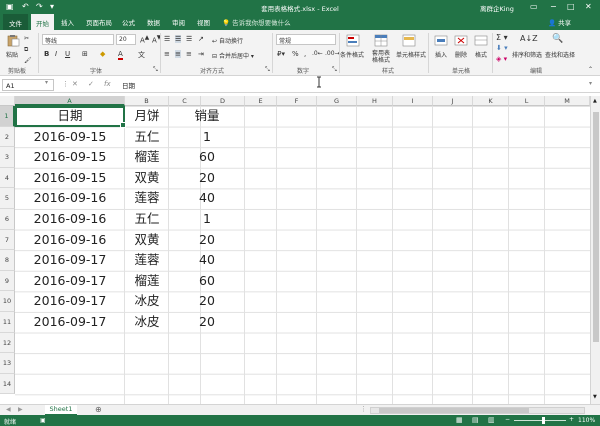 This screenshot has width=600, height=426. What do you see at coordinates (534, 6) in the screenshot?
I see `ribbon-display-icon: ▭` at bounding box center [534, 6].